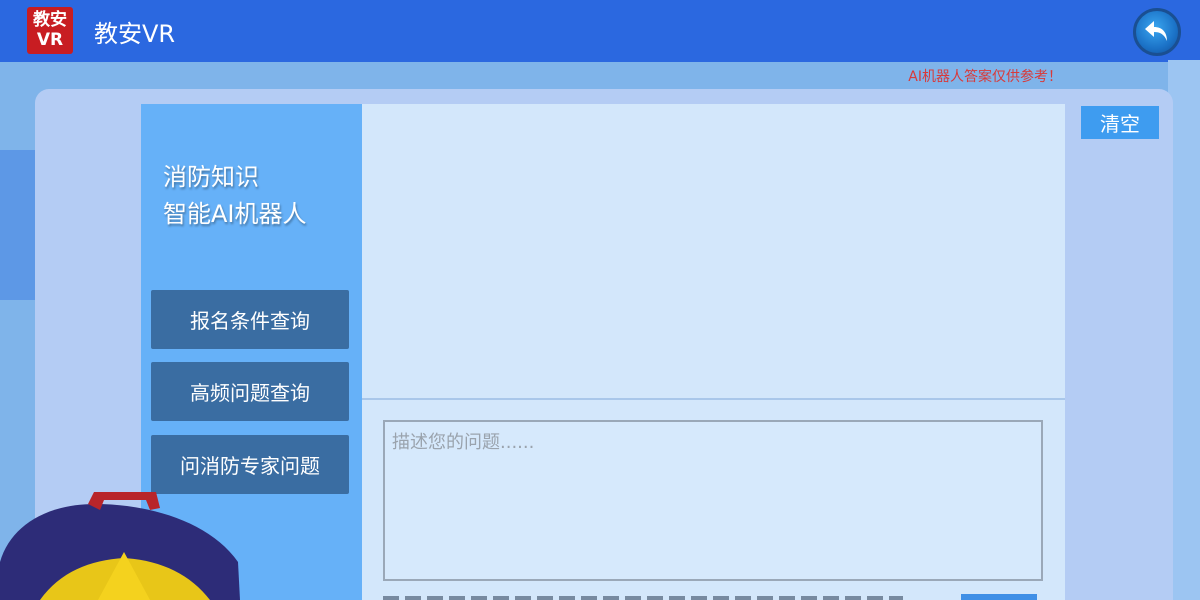 This screenshot has height=600, width=1200. I want to click on back-button, so click(1157, 32).